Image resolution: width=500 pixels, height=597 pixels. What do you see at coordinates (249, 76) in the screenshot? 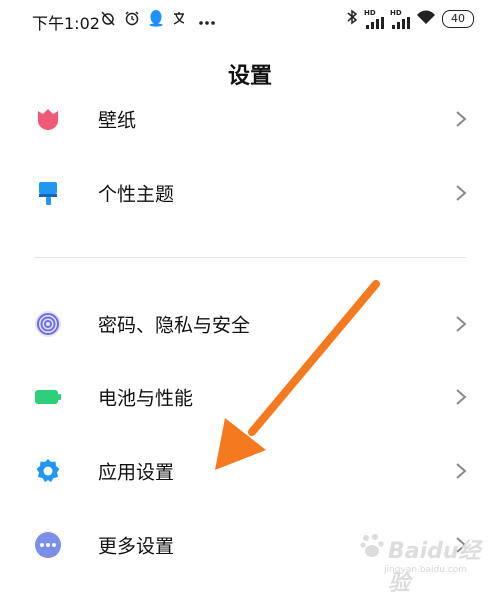
I see `page-title: 设置` at bounding box center [249, 76].